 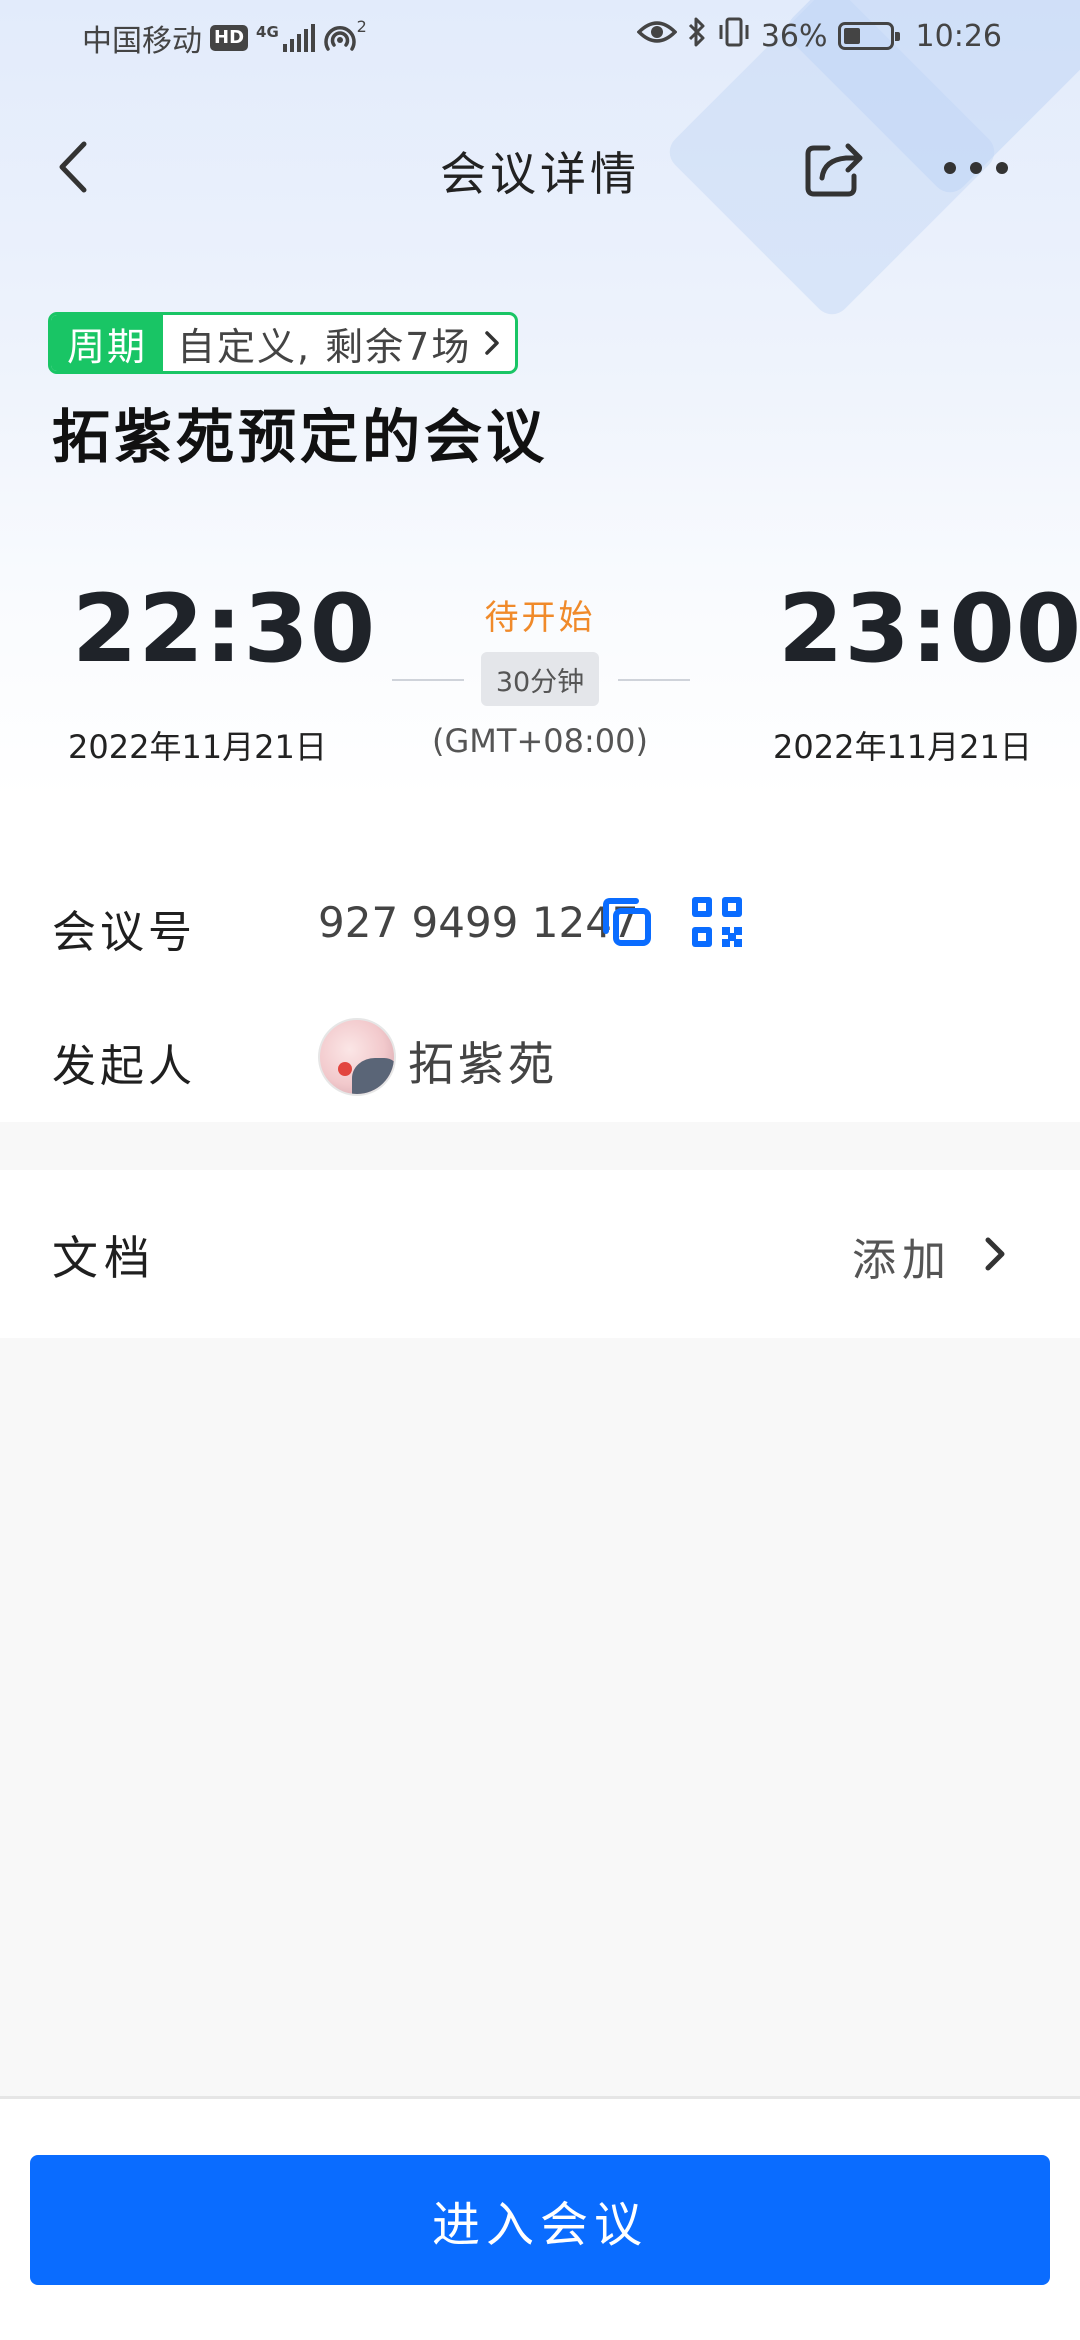 What do you see at coordinates (734, 36) in the screenshot?
I see `vibrate-icon` at bounding box center [734, 36].